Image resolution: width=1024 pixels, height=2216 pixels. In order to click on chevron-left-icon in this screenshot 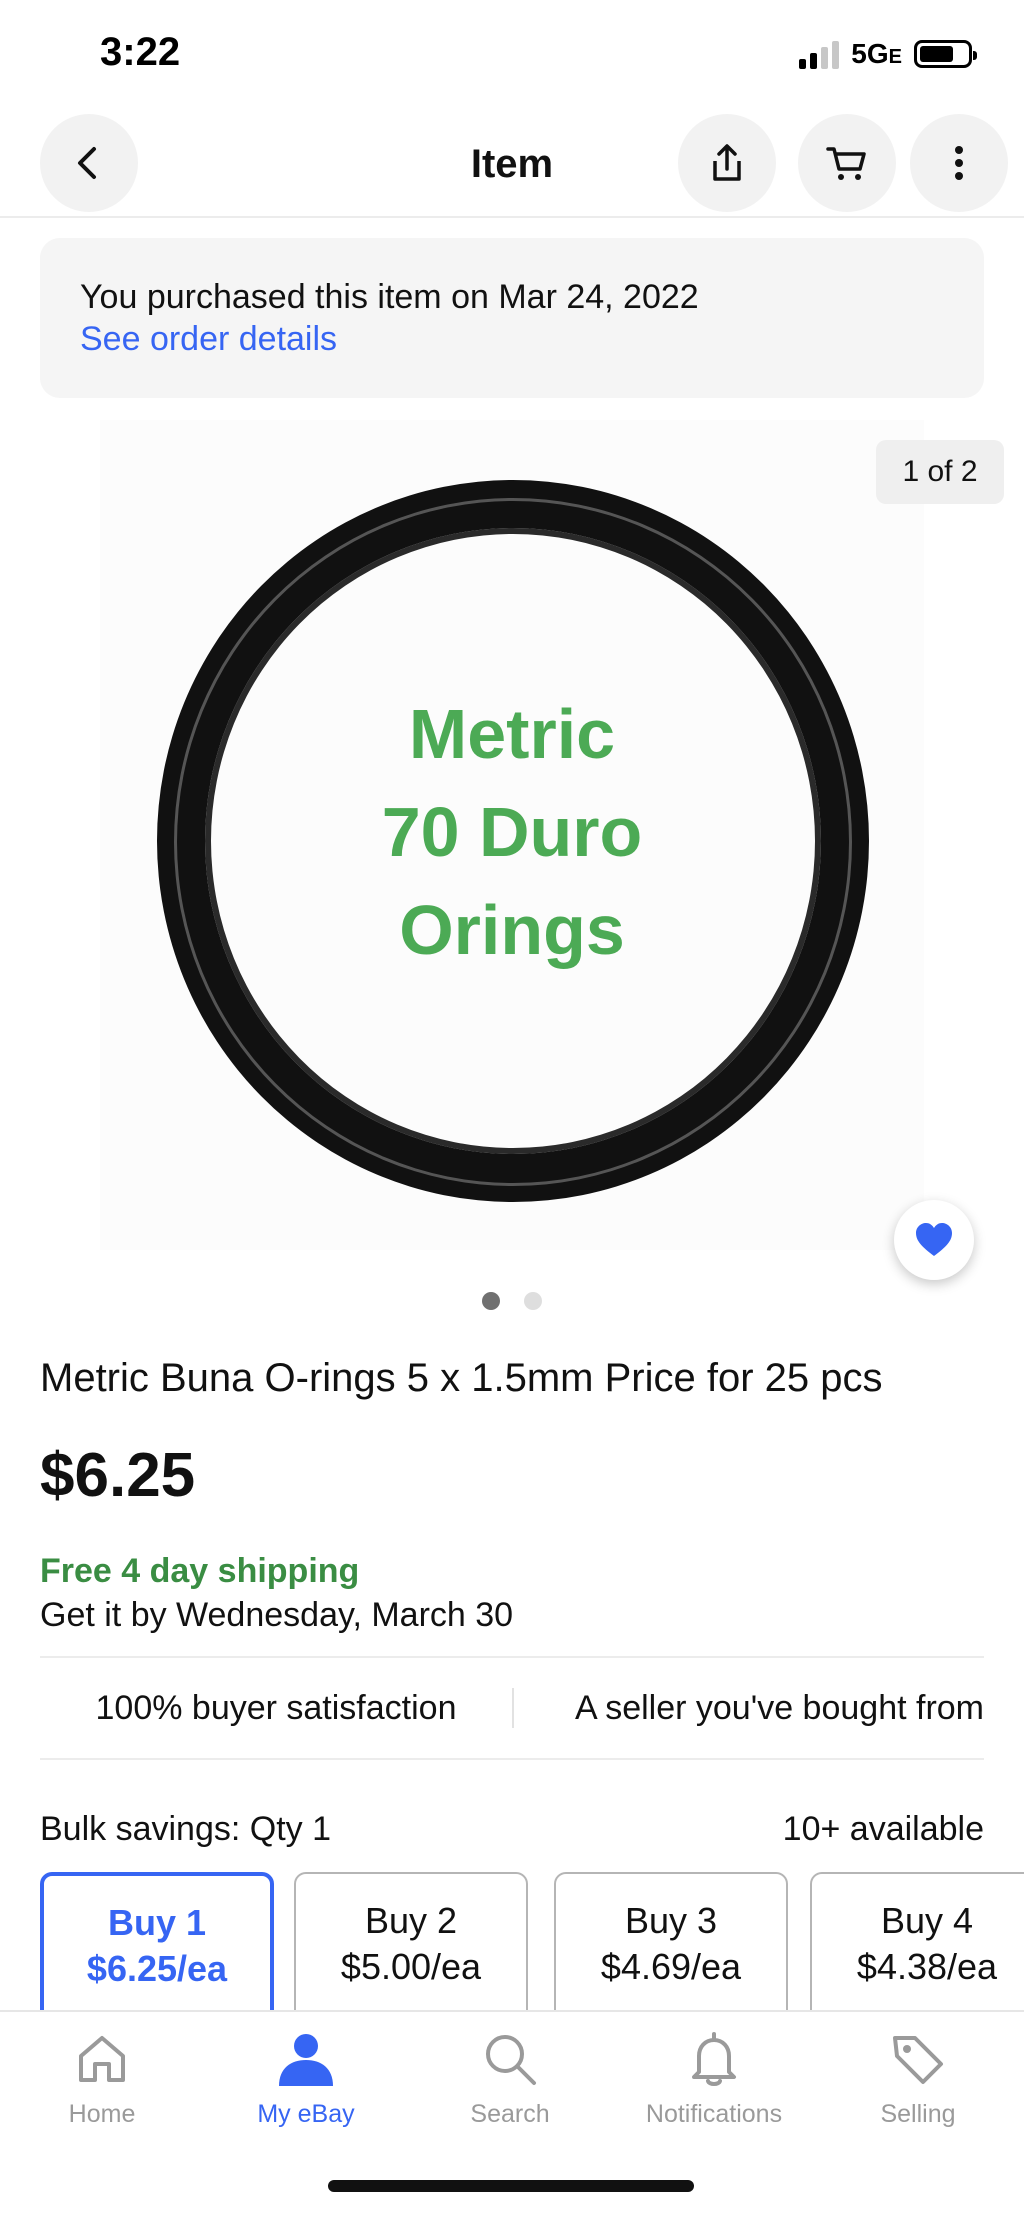, I will do `click(87, 163)`.